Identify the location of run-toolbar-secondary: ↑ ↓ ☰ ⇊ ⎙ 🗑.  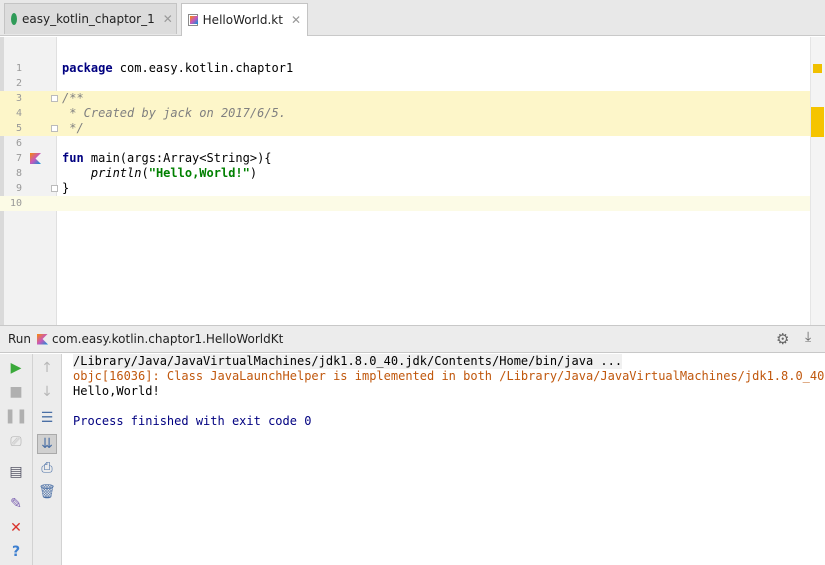
(47, 459).